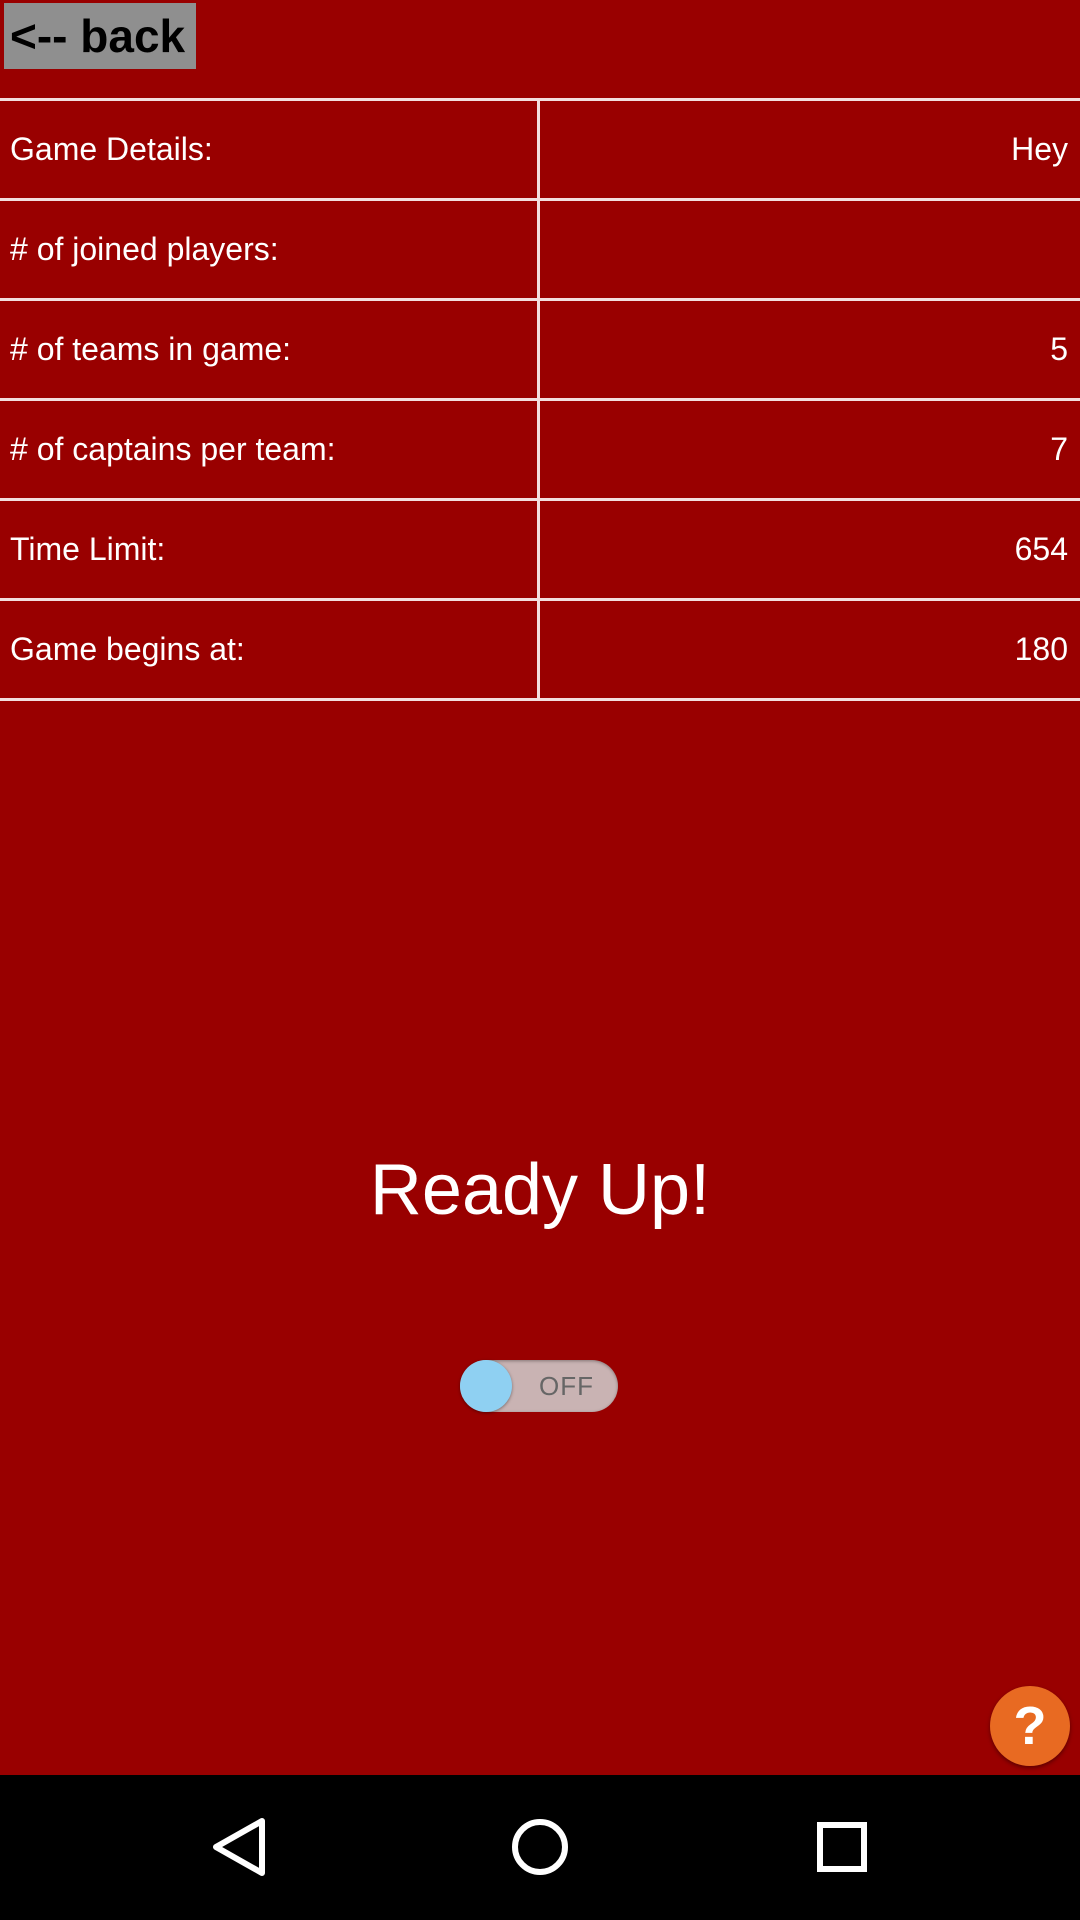 This screenshot has height=1920, width=1080. I want to click on nav-back-button, so click(240, 1847).